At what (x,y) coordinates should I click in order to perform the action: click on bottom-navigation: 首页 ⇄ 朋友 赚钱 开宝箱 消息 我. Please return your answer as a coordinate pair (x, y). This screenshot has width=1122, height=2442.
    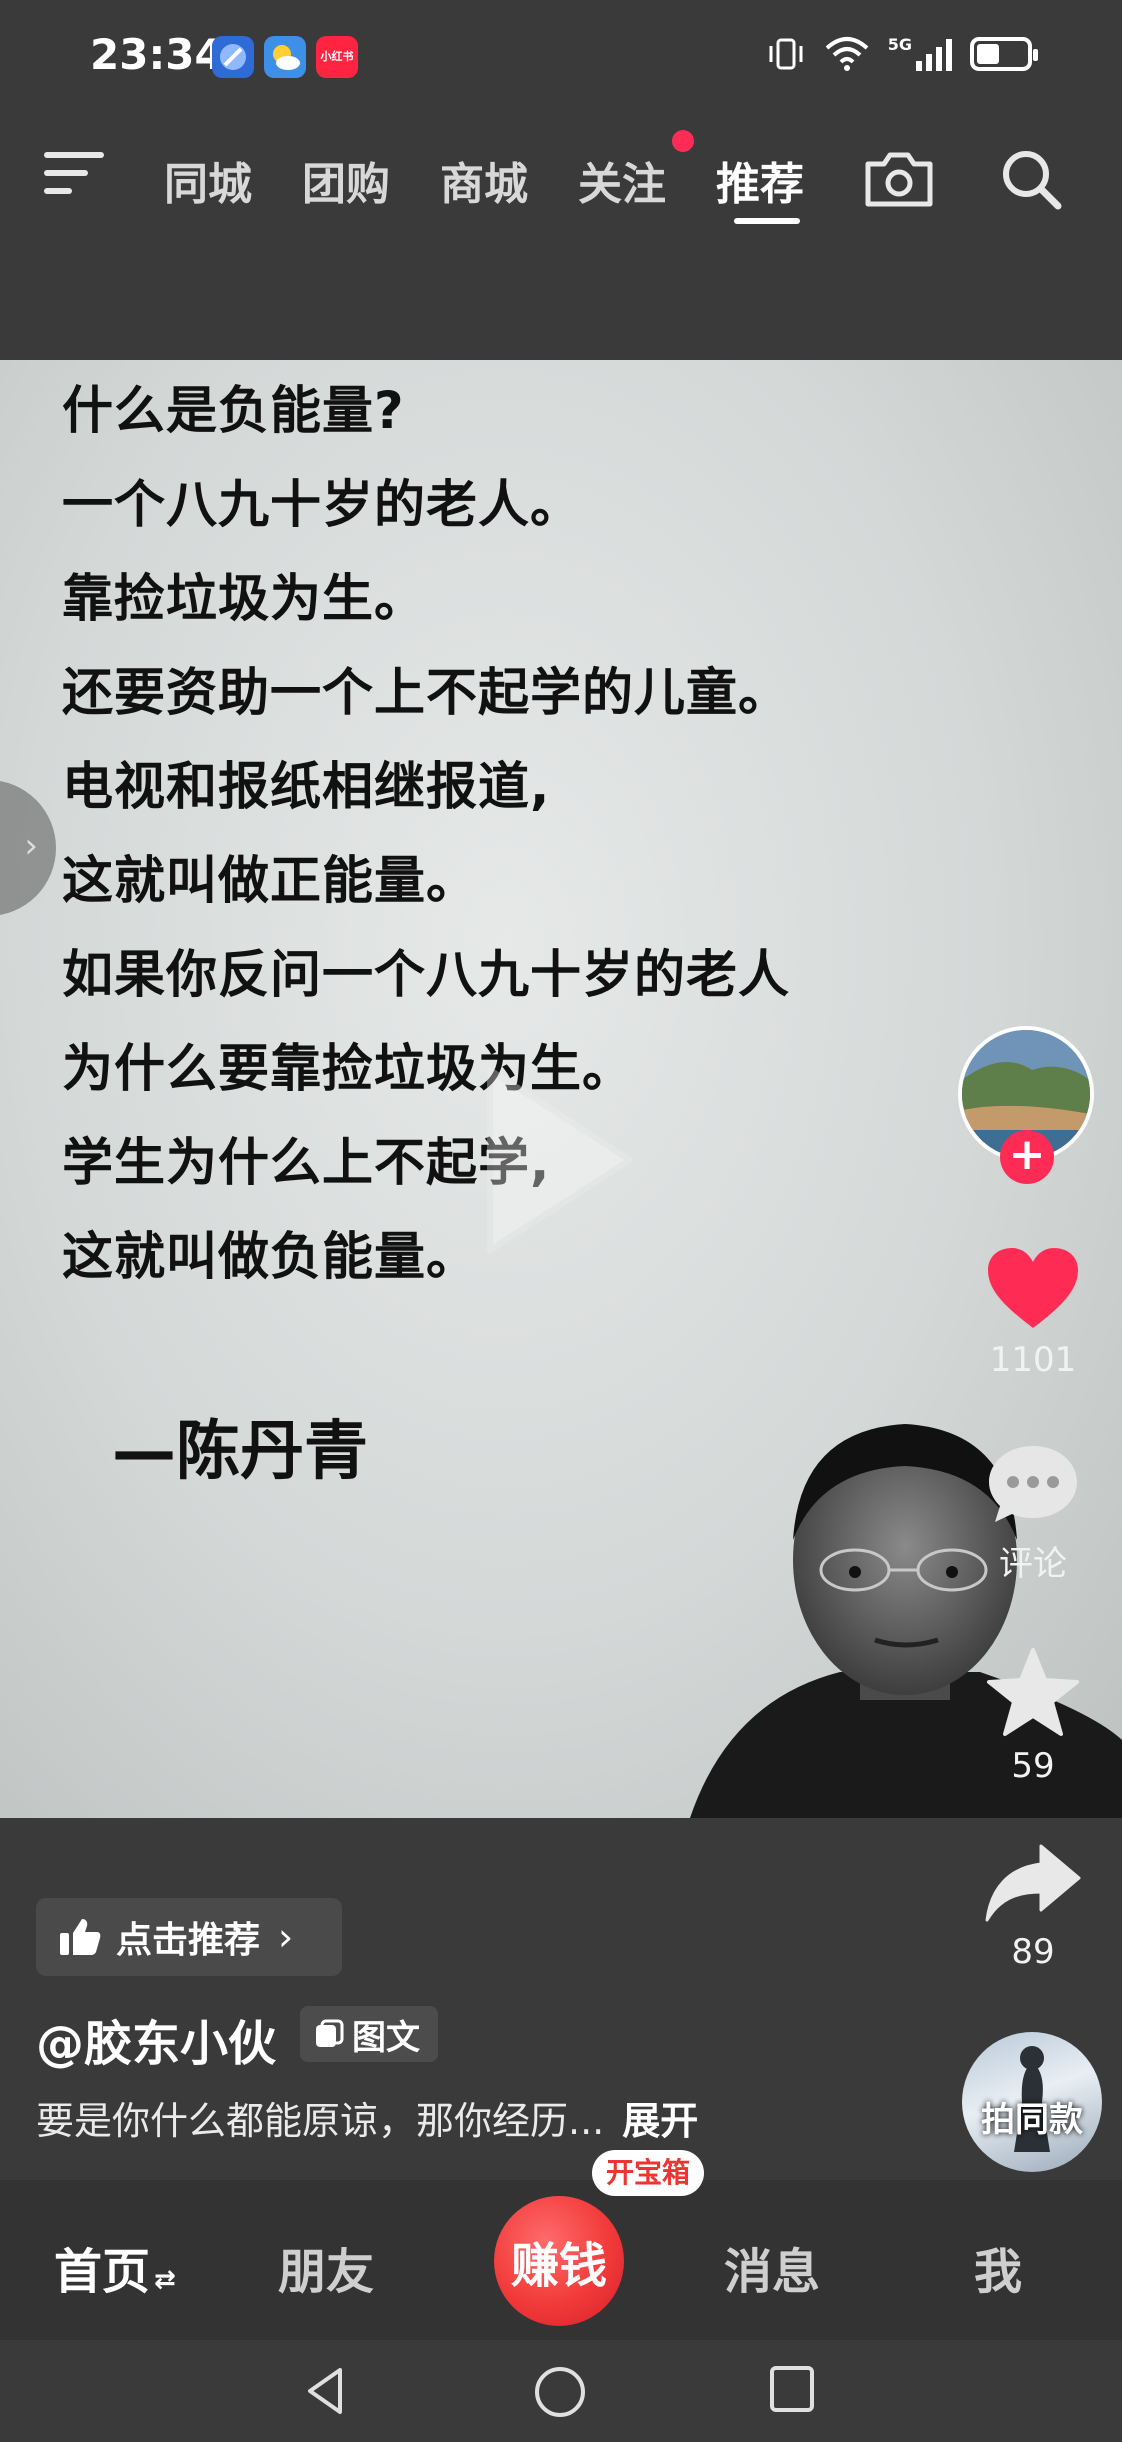
    Looking at the image, I should click on (561, 2245).